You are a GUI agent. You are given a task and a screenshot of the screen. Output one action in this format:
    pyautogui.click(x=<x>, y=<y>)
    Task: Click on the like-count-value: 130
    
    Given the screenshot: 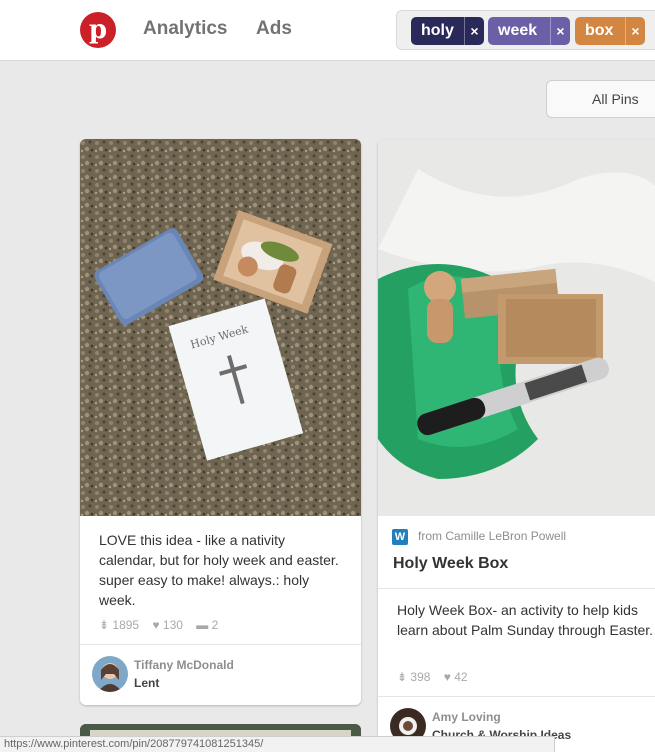 What is the action you would take?
    pyautogui.click(x=172, y=625)
    